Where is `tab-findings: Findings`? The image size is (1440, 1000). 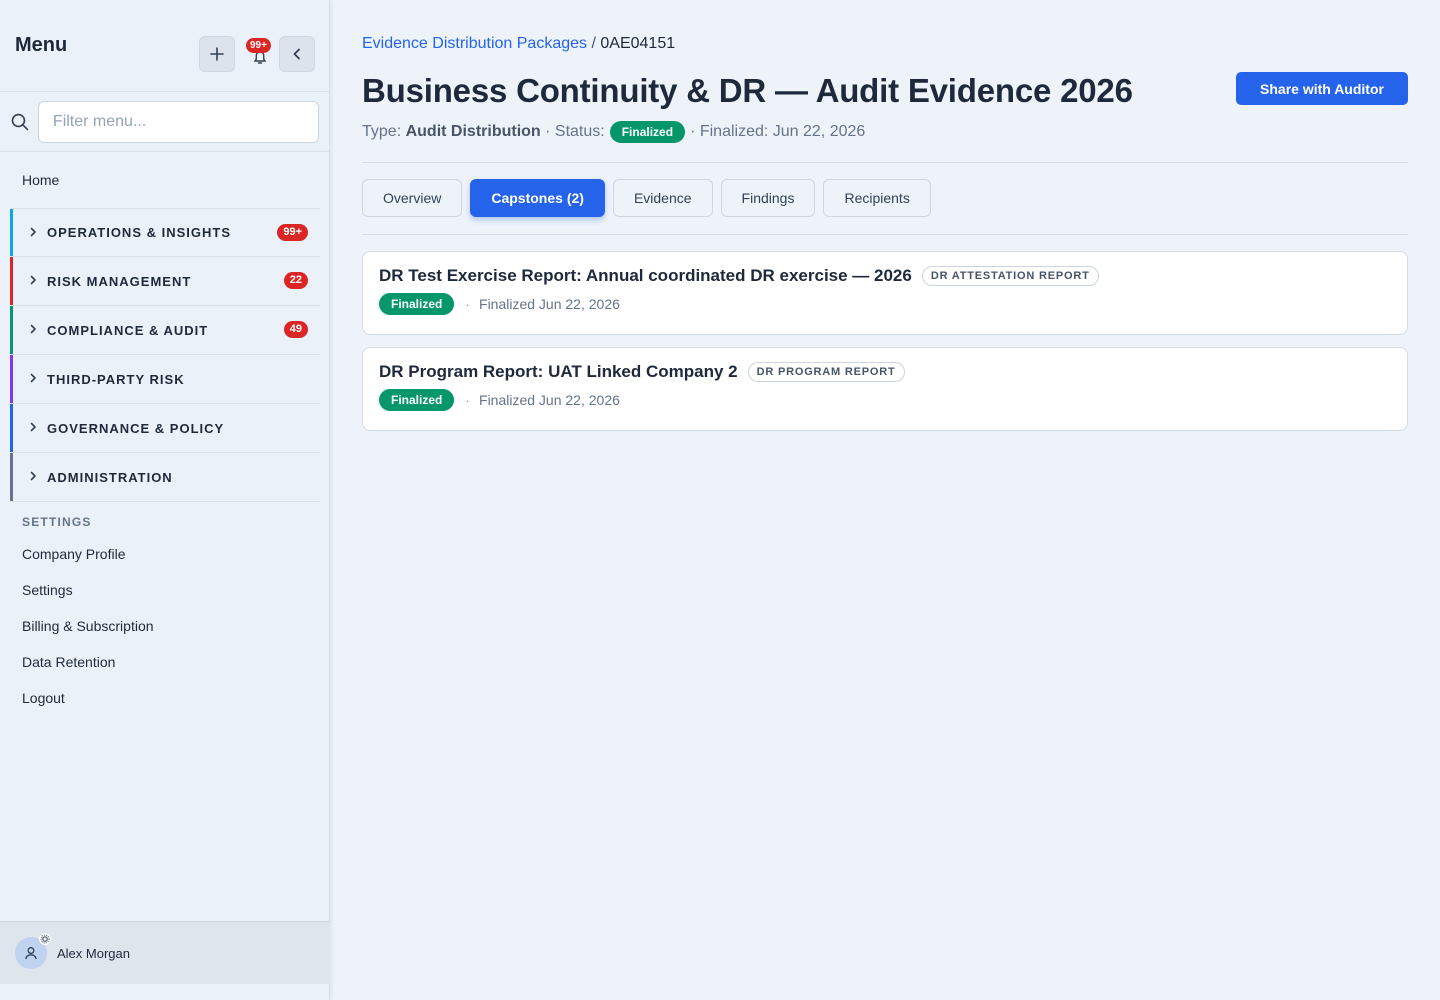 tab-findings: Findings is located at coordinates (768, 198).